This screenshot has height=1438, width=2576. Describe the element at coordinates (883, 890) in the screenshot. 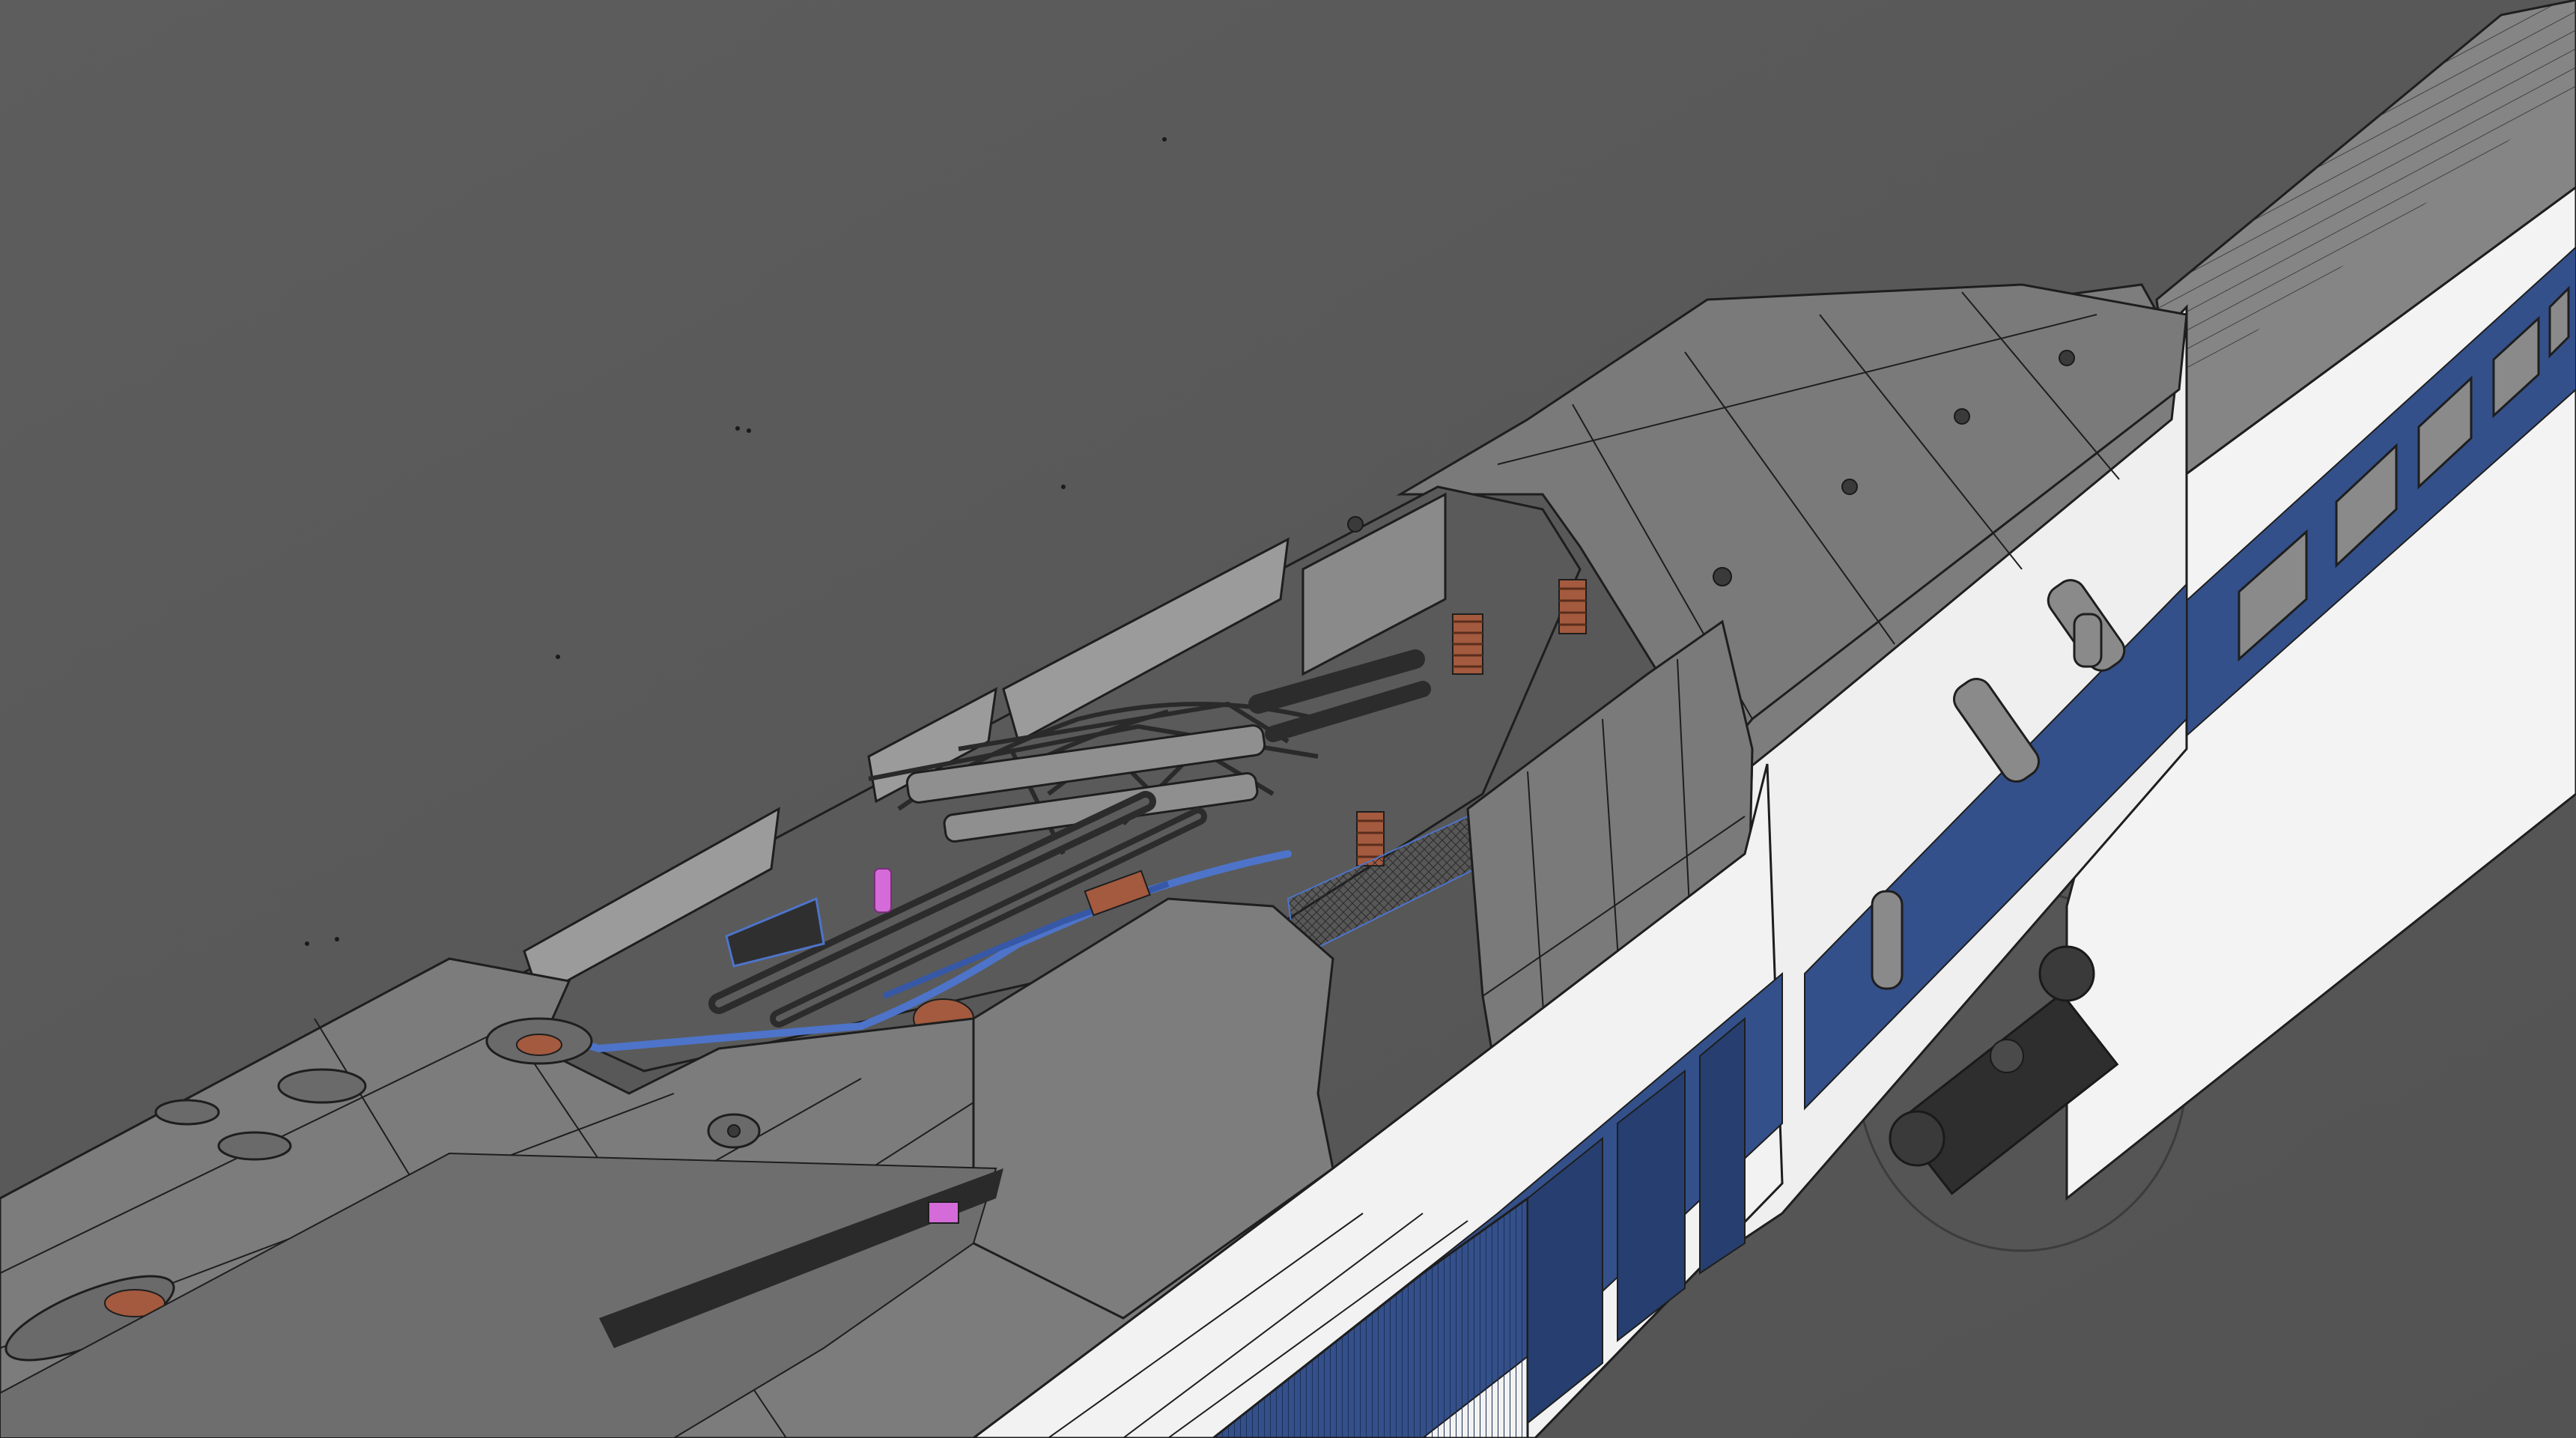

I see `selected-part` at that location.